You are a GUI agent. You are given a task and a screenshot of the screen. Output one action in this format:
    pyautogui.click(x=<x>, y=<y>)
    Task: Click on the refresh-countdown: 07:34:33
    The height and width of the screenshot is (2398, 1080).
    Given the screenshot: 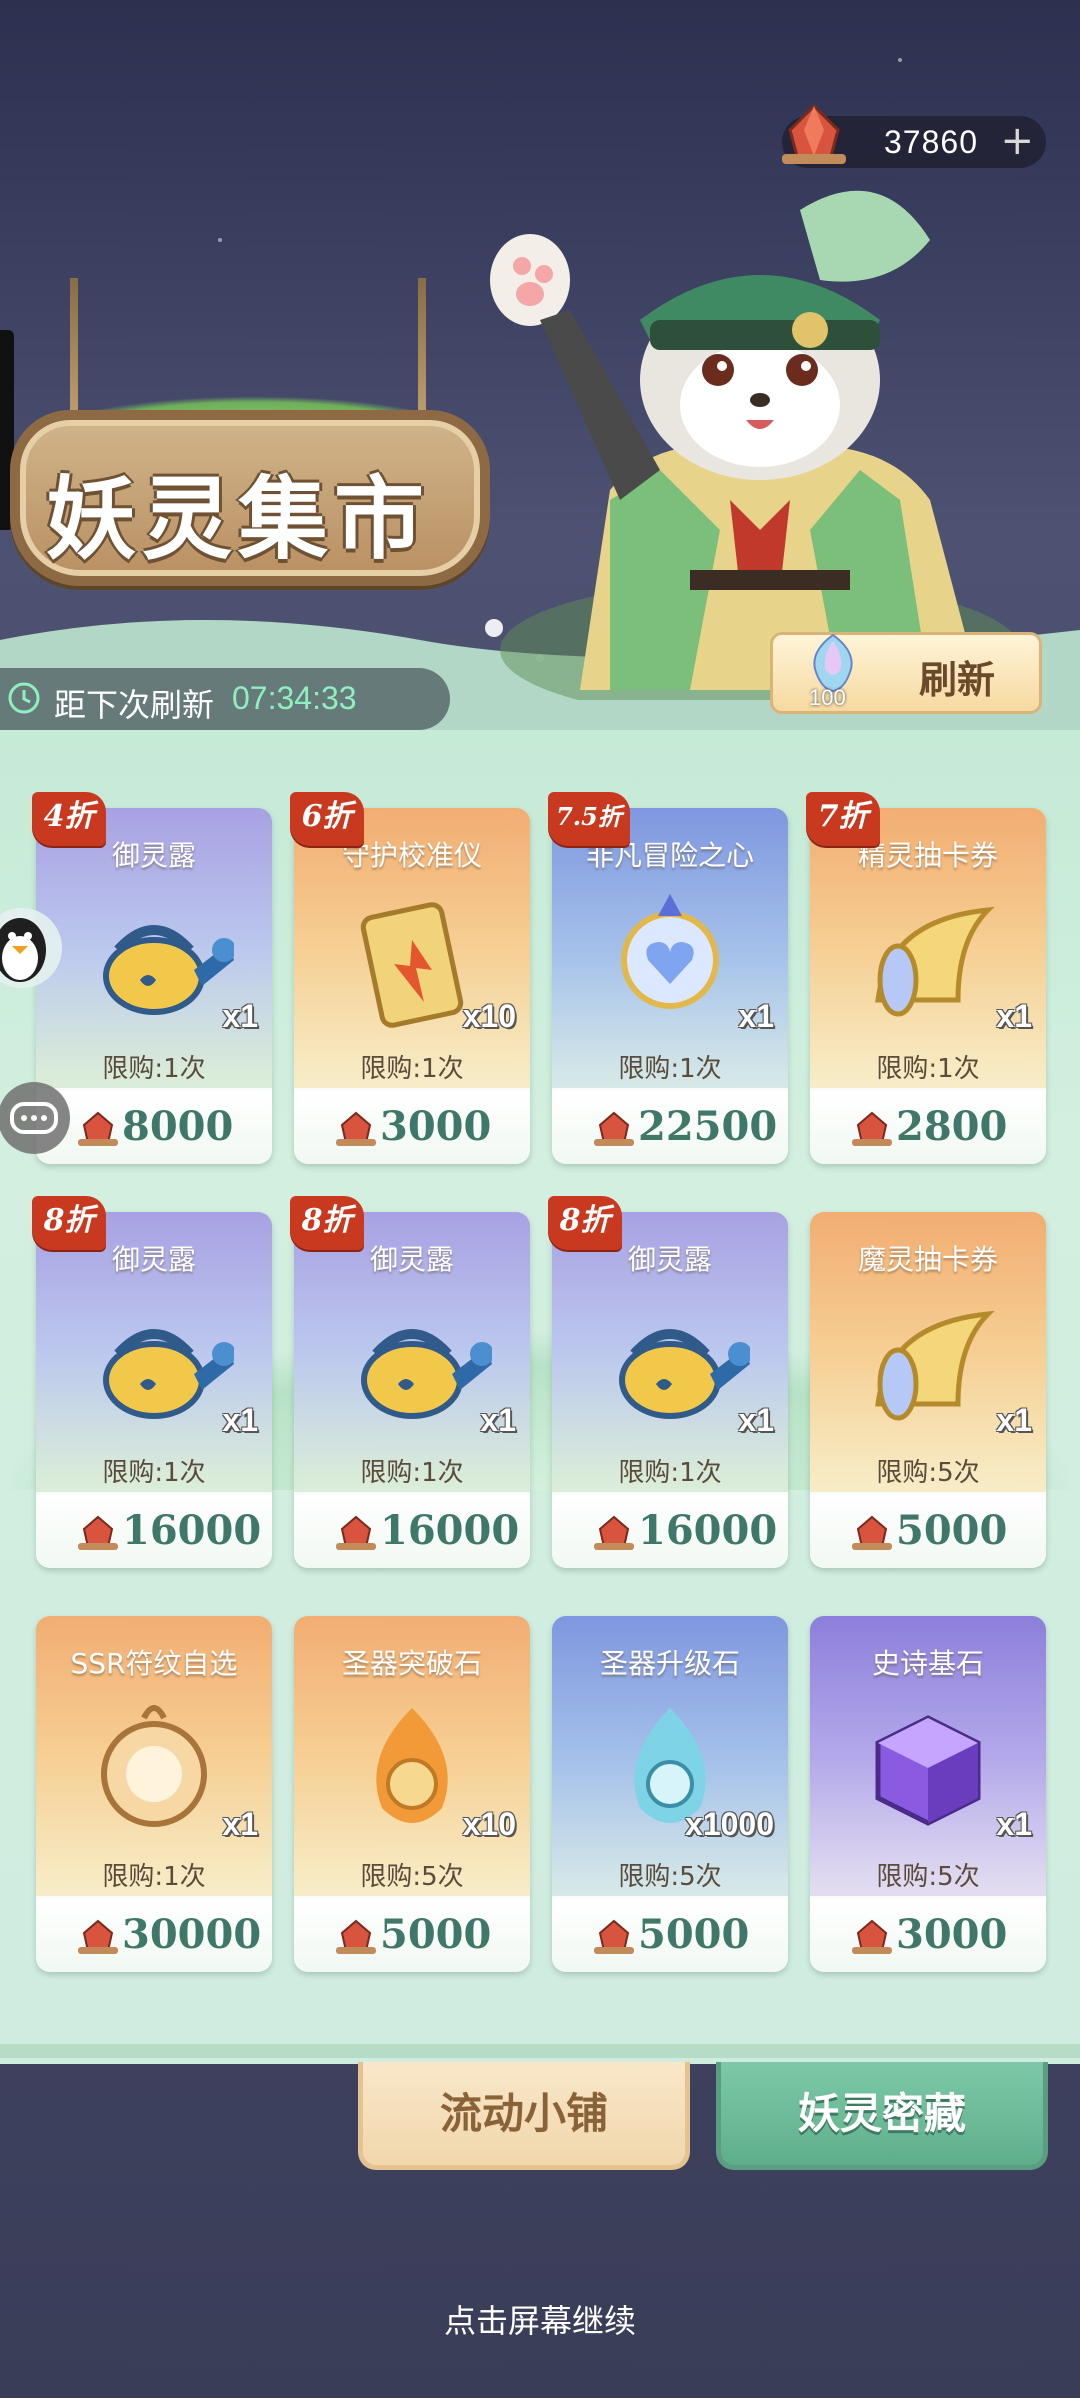 What is the action you would take?
    pyautogui.click(x=294, y=698)
    